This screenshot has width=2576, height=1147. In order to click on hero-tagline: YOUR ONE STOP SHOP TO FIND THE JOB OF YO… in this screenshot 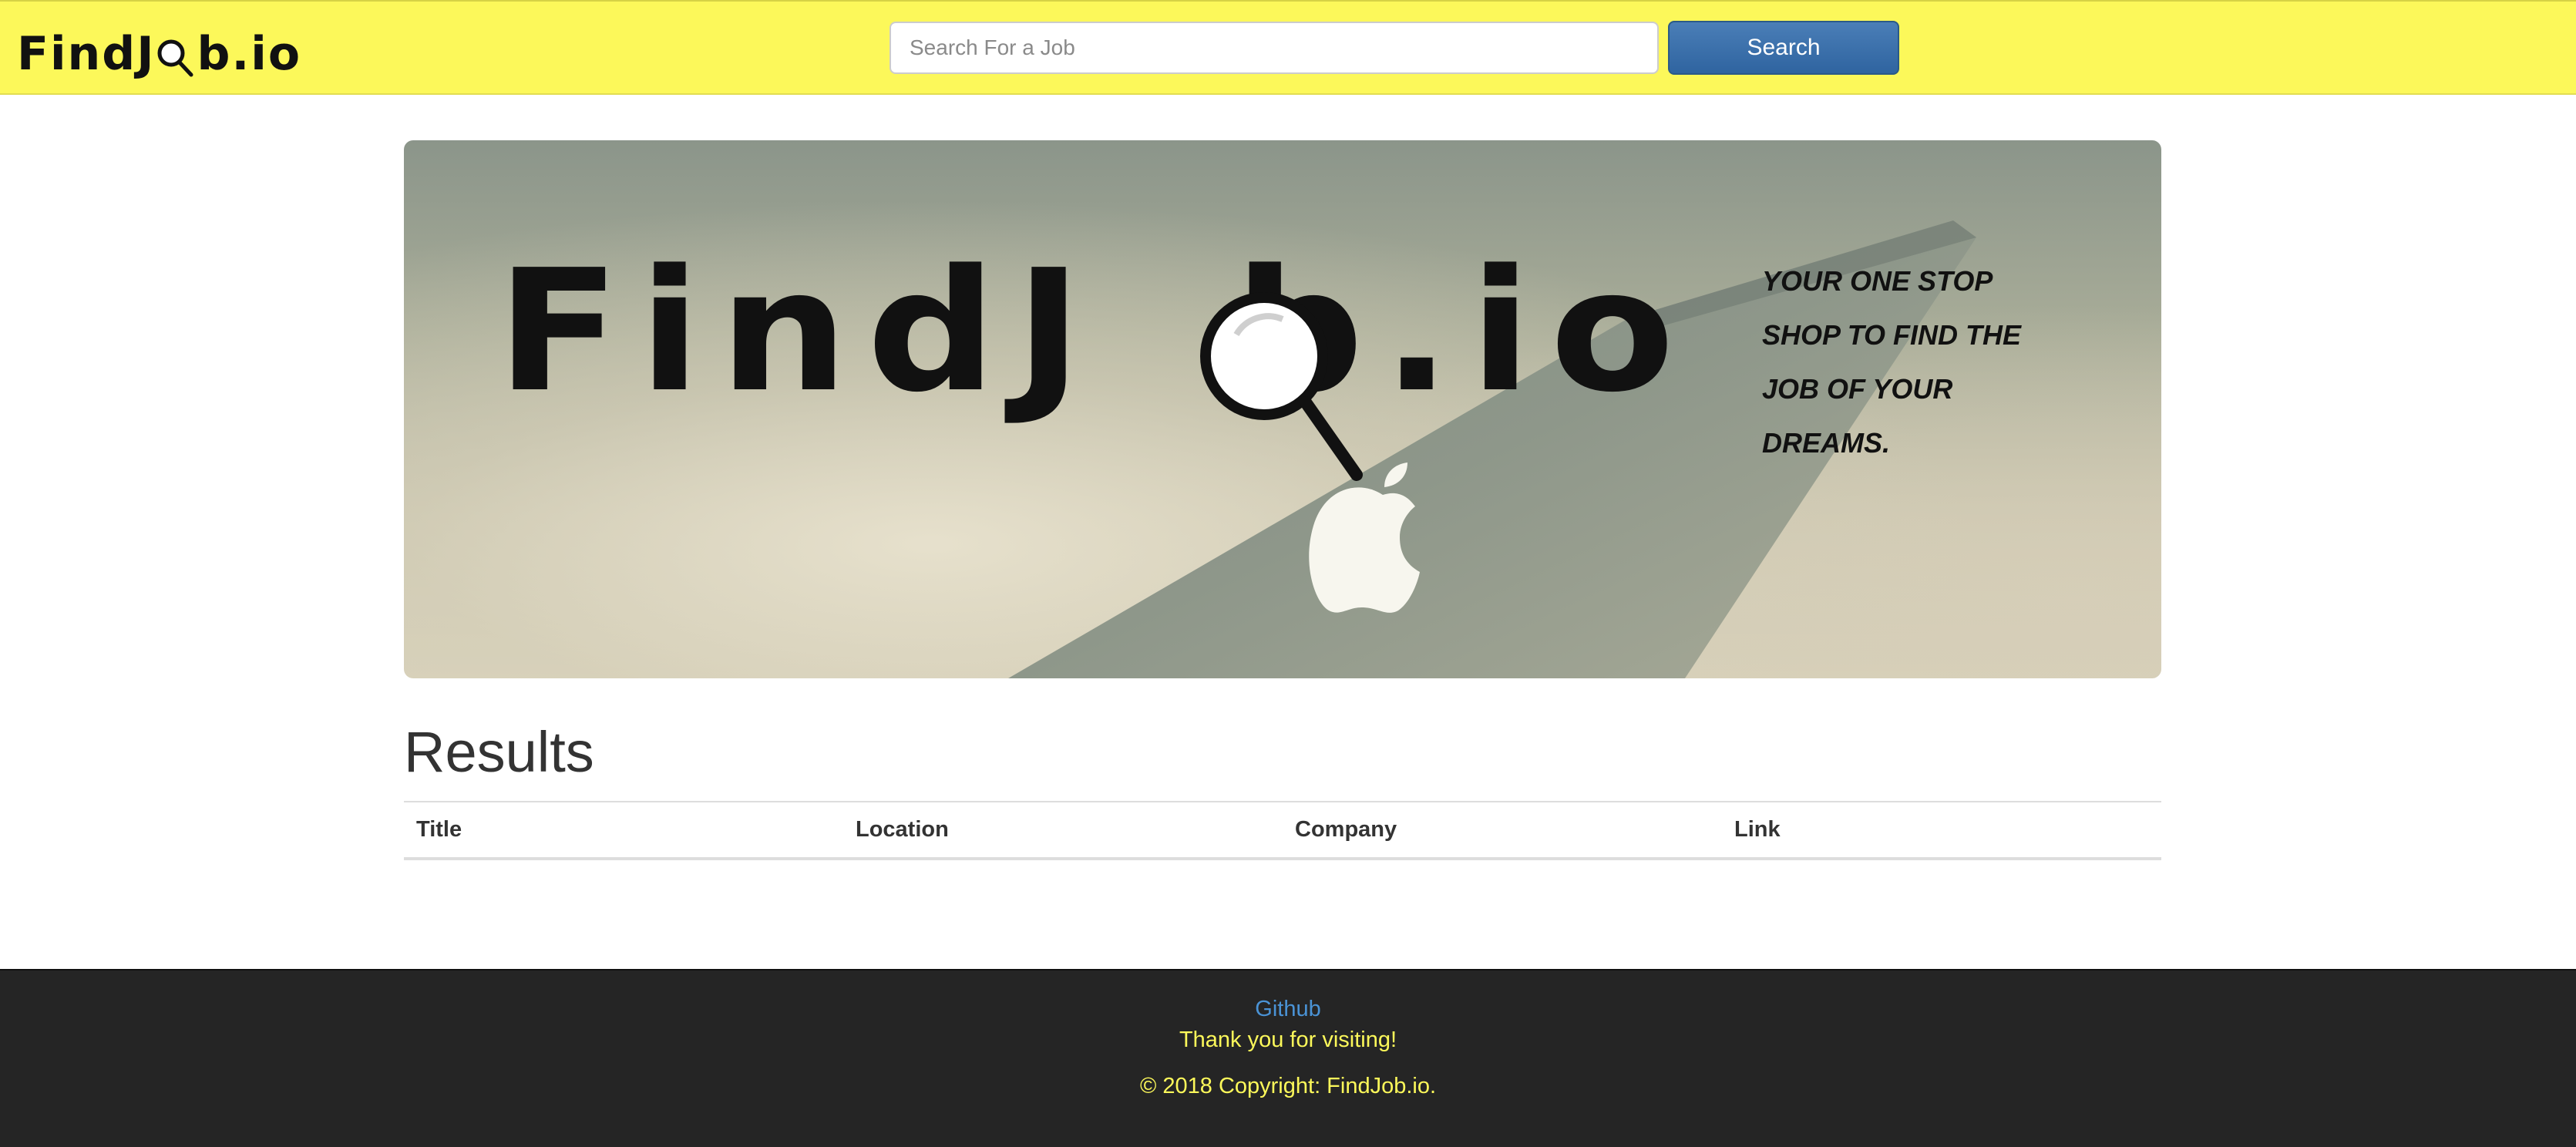, I will do `click(1892, 362)`.